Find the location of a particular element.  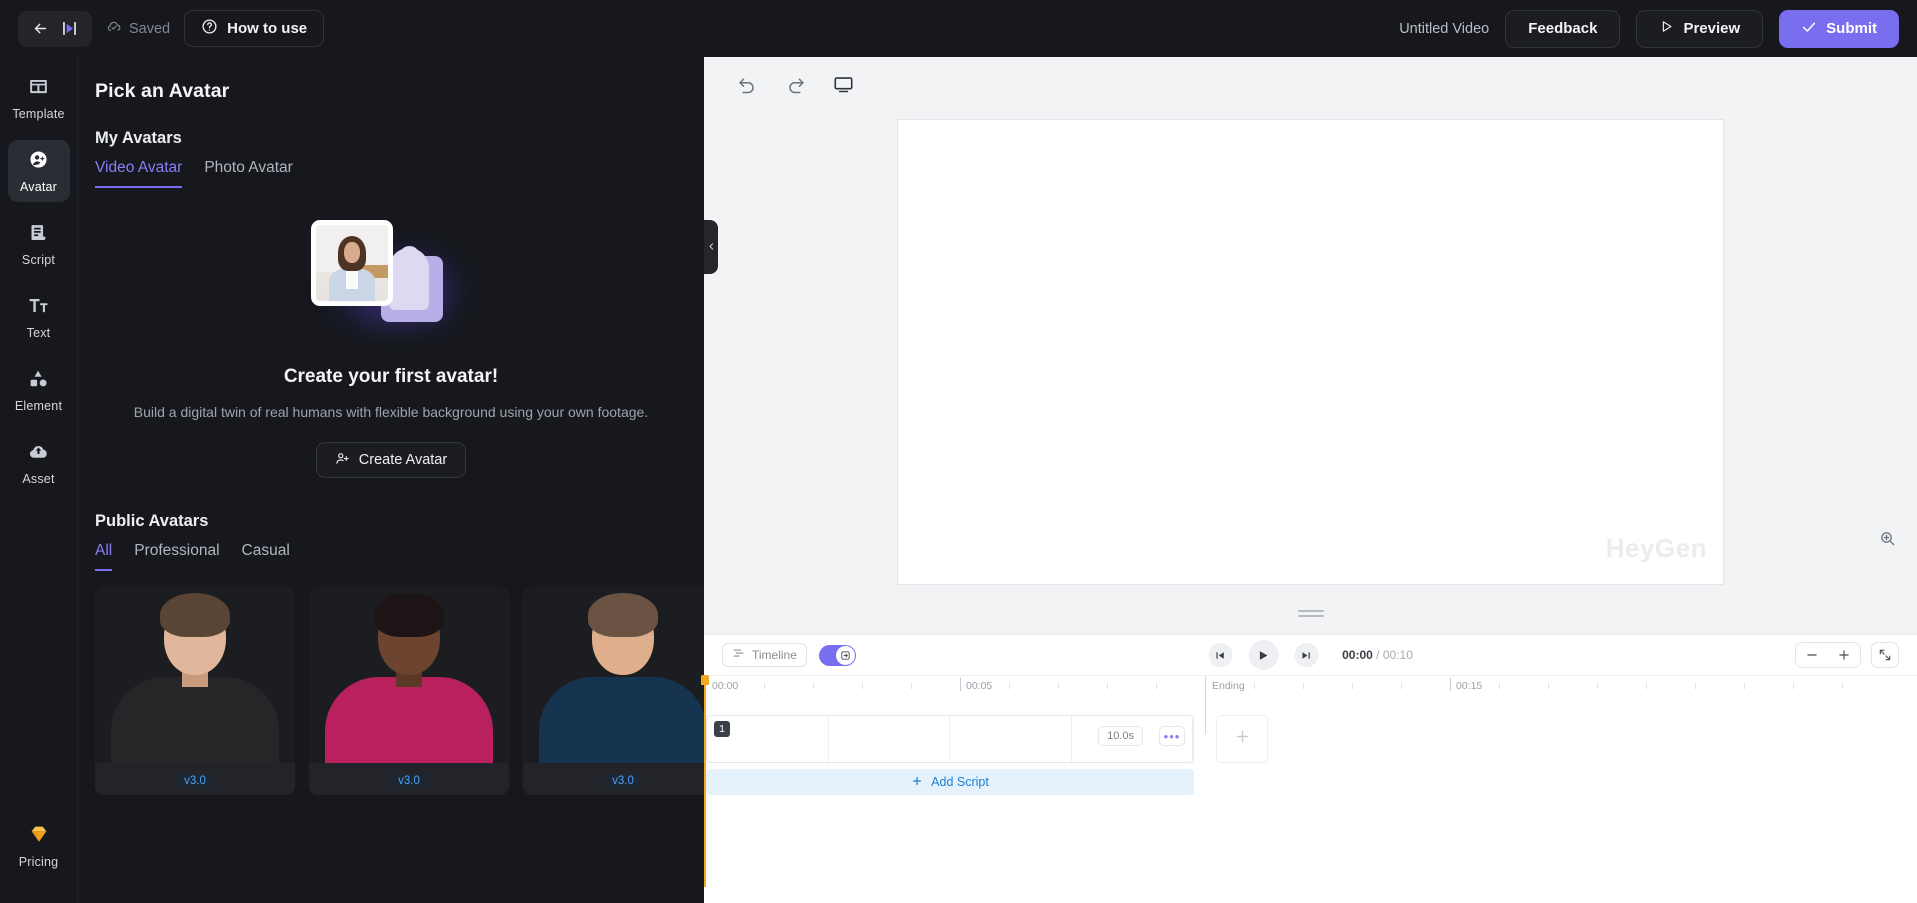

sidebar-item-asset: Asset is located at coordinates (39, 463).